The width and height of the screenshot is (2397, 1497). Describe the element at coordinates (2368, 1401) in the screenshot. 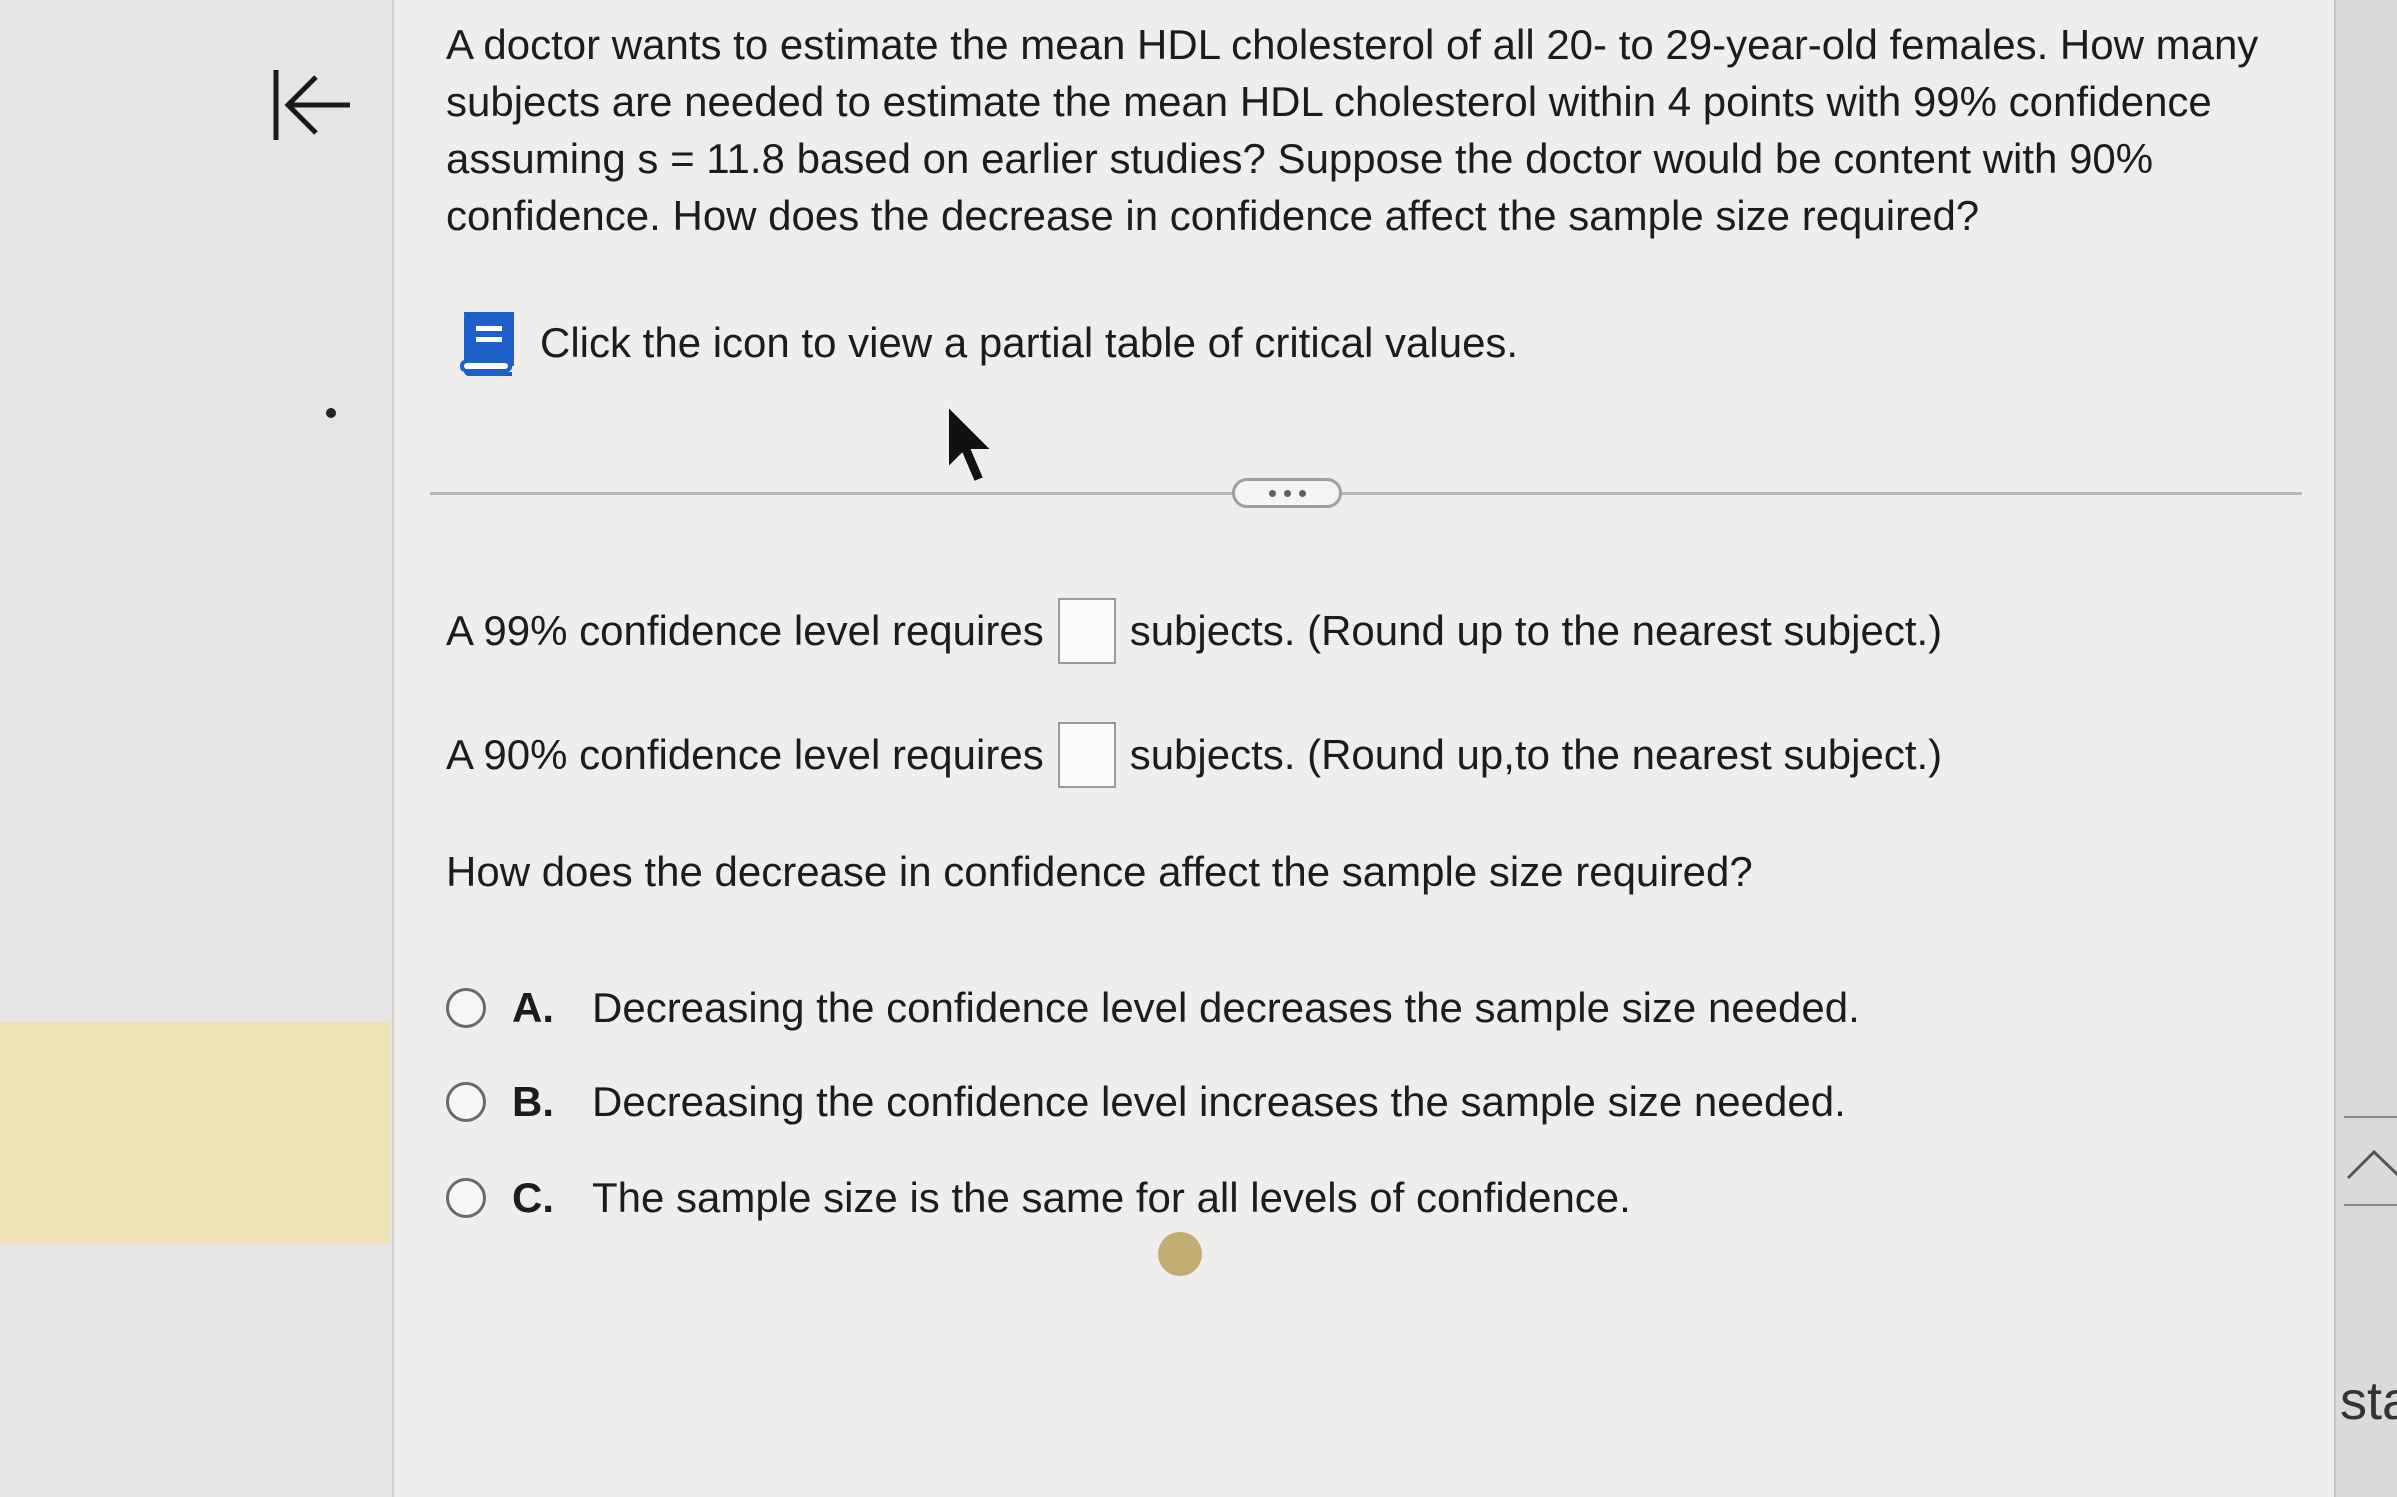

I see `right-panel-text: sta` at that location.